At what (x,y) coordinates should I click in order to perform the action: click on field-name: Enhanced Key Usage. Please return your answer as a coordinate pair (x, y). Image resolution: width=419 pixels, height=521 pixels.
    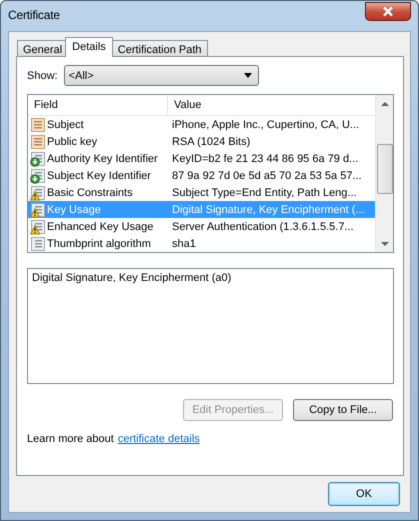
    Looking at the image, I should click on (100, 226).